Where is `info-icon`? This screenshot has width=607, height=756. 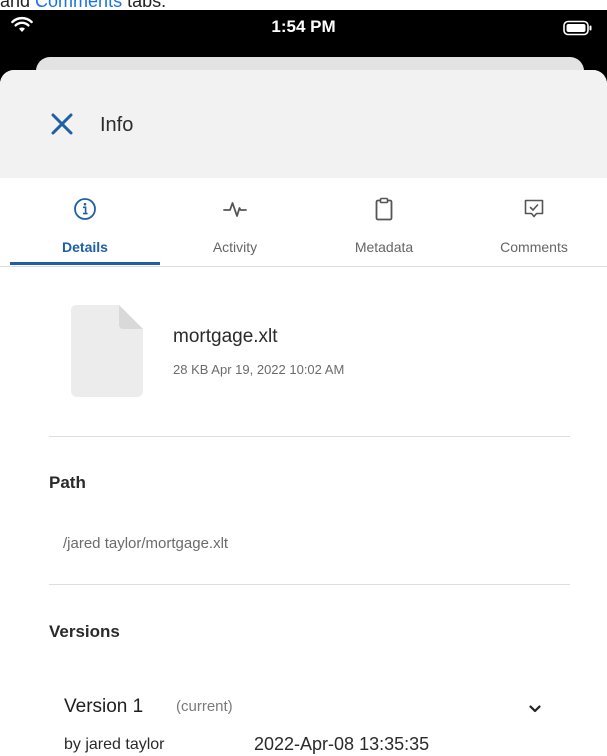
info-icon is located at coordinates (85, 209).